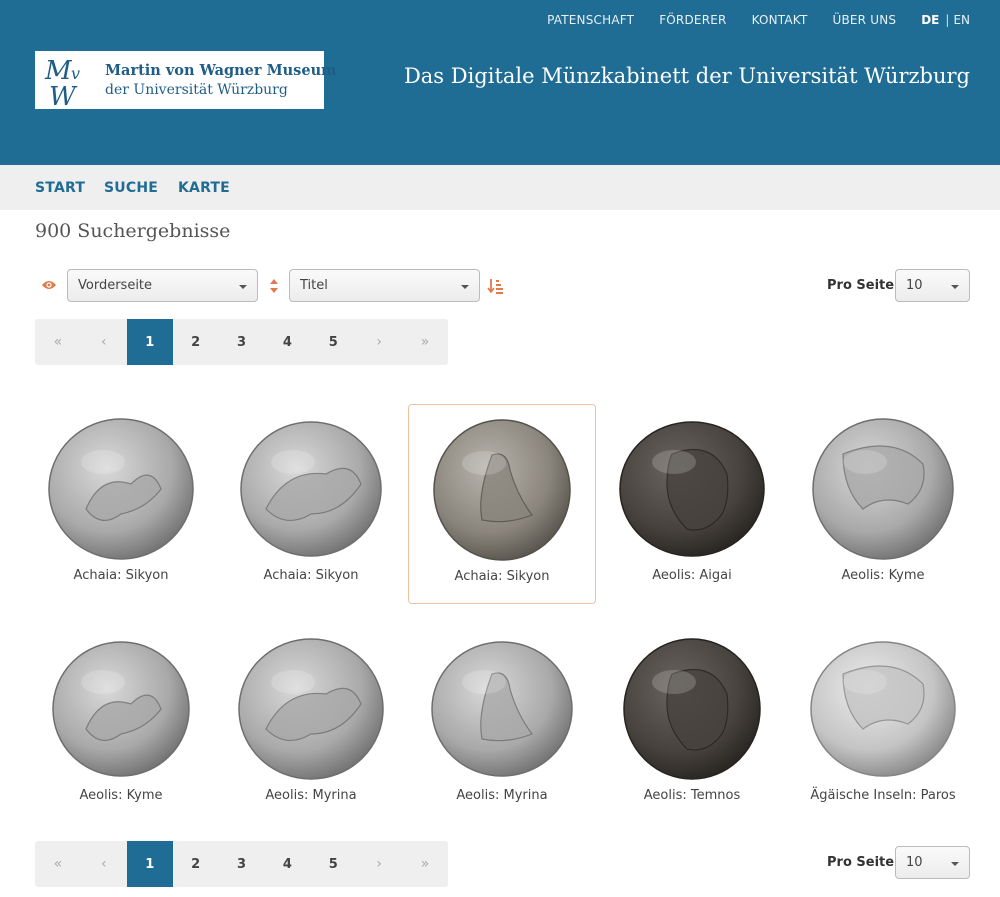 This screenshot has height=897, width=1000. I want to click on pagination-bottom: « ‹ 1 2 3 4 5 › », so click(241, 864).